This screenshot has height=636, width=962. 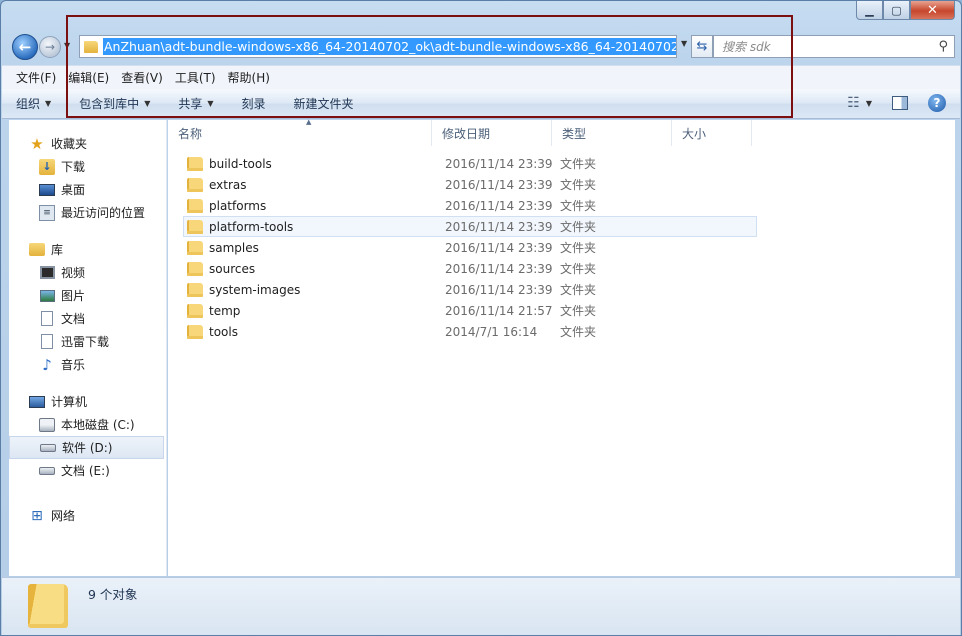 I want to click on table-row: platforms 2016/11/14 23:39 文件夹, so click(x=470, y=205).